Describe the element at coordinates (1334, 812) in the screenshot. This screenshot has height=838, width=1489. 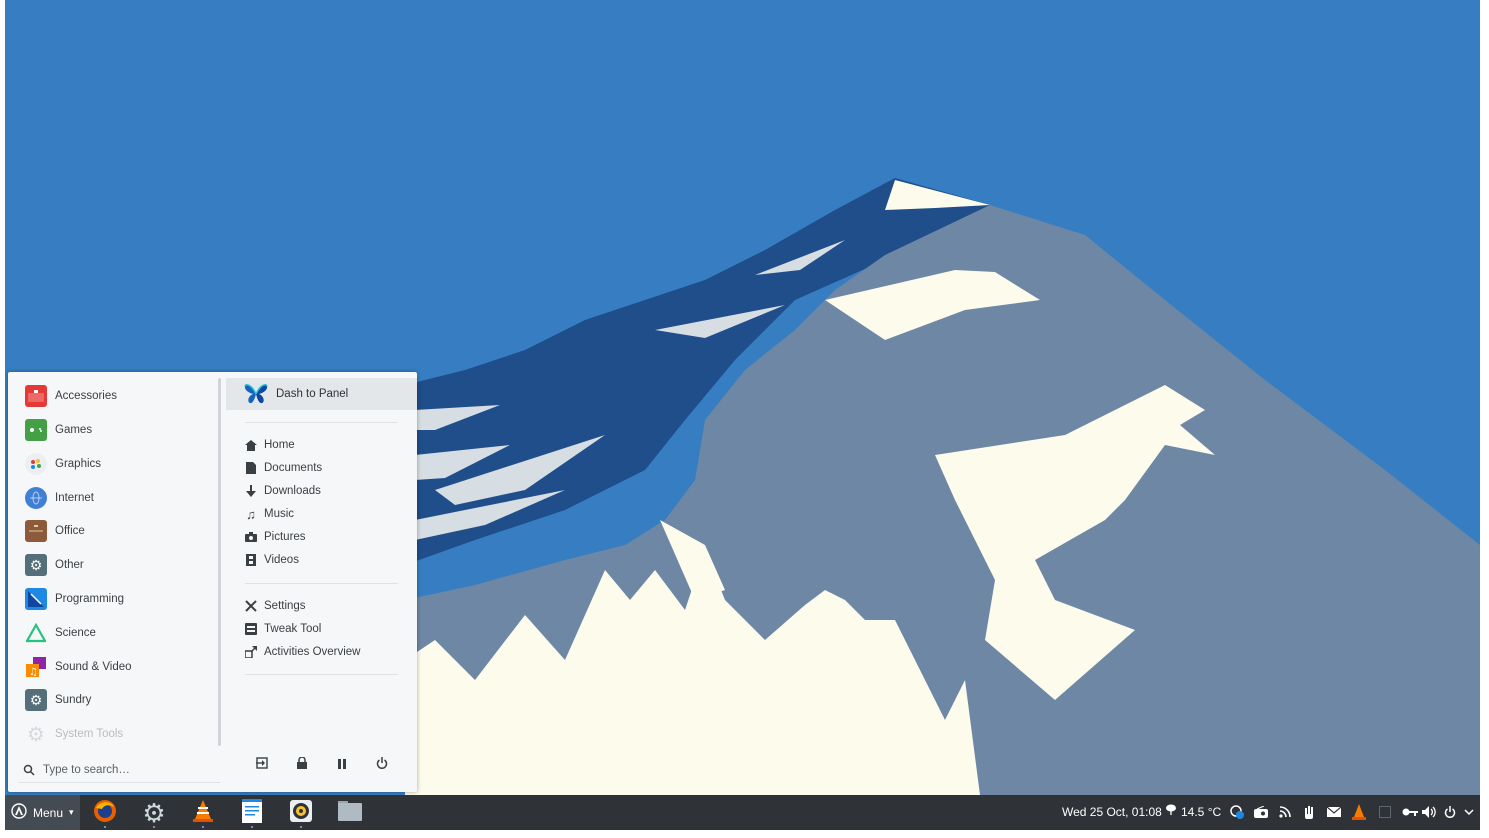
I see `mail-icon` at that location.